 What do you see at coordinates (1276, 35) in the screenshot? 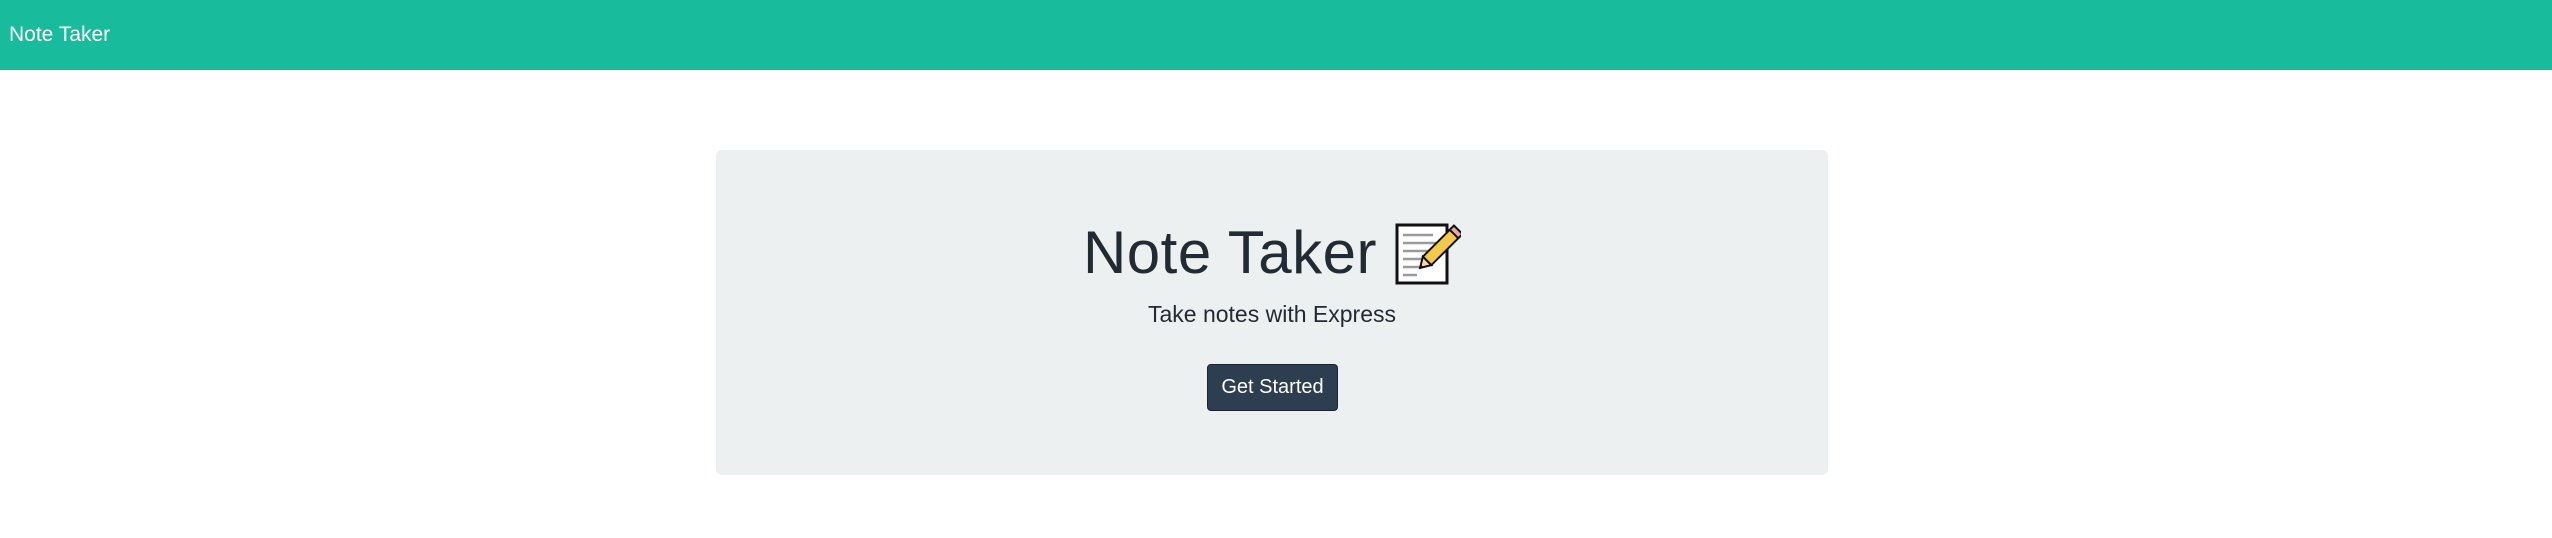
I see `navbar: Note Taker` at bounding box center [1276, 35].